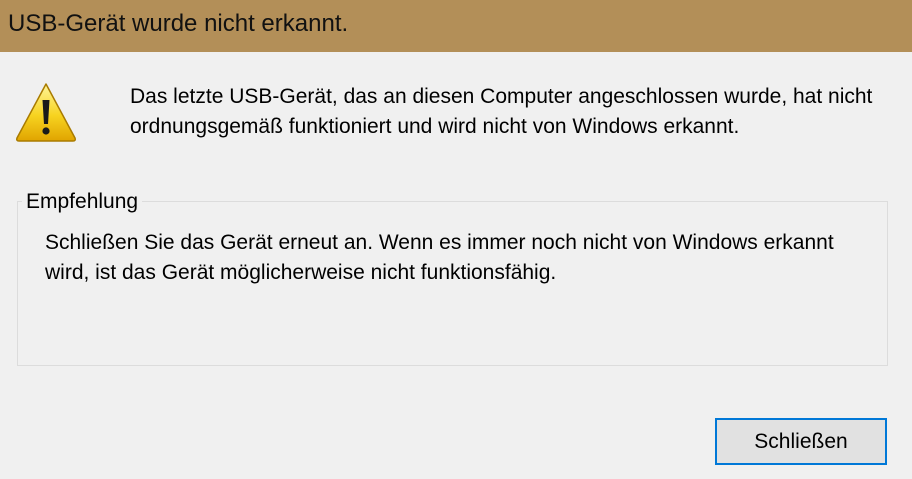 Image resolution: width=912 pixels, height=479 pixels. I want to click on recommendation-heading: Empfehlung, so click(82, 202).